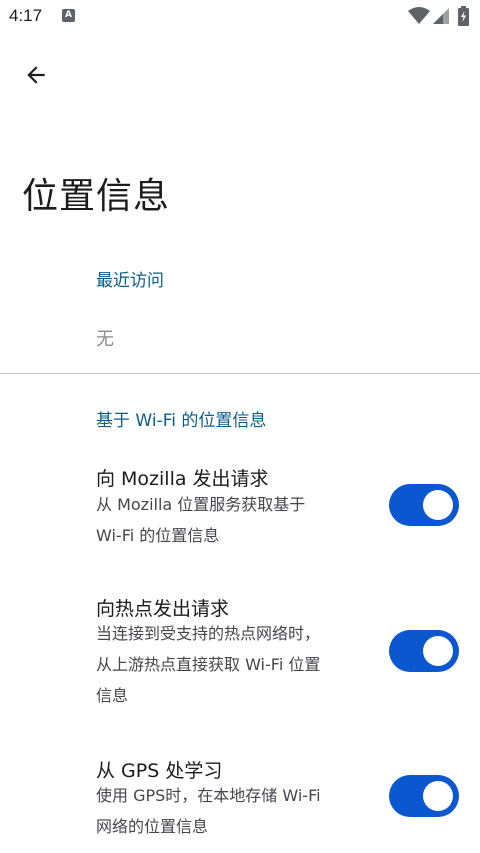 The height and width of the screenshot is (853, 480). Describe the element at coordinates (130, 281) in the screenshot. I see `section-header-recent-access: 最近访问` at that location.